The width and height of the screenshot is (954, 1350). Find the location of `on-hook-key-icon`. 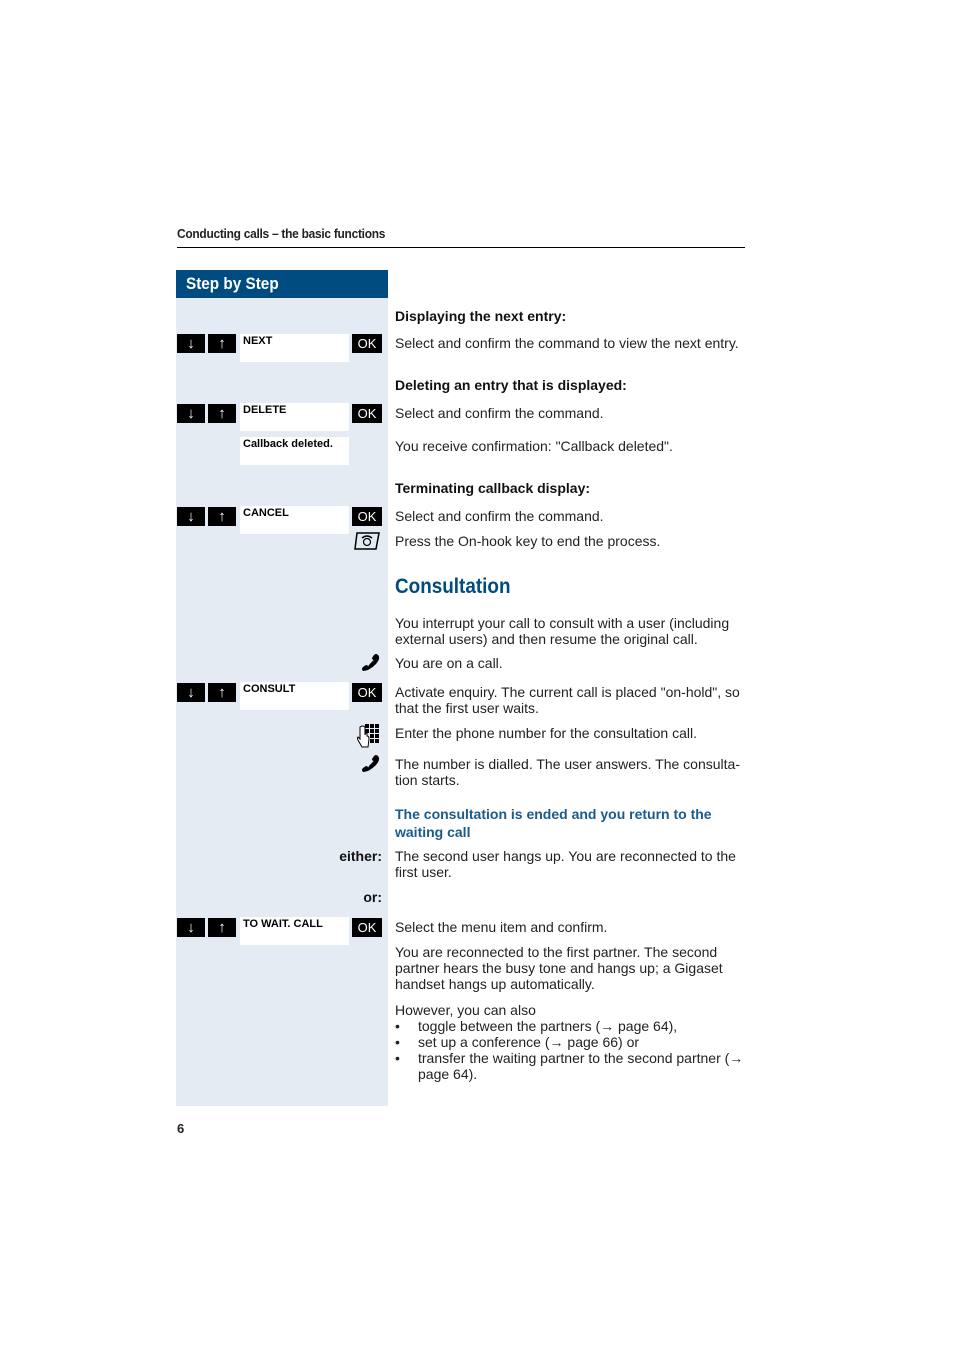

on-hook-key-icon is located at coordinates (367, 543).